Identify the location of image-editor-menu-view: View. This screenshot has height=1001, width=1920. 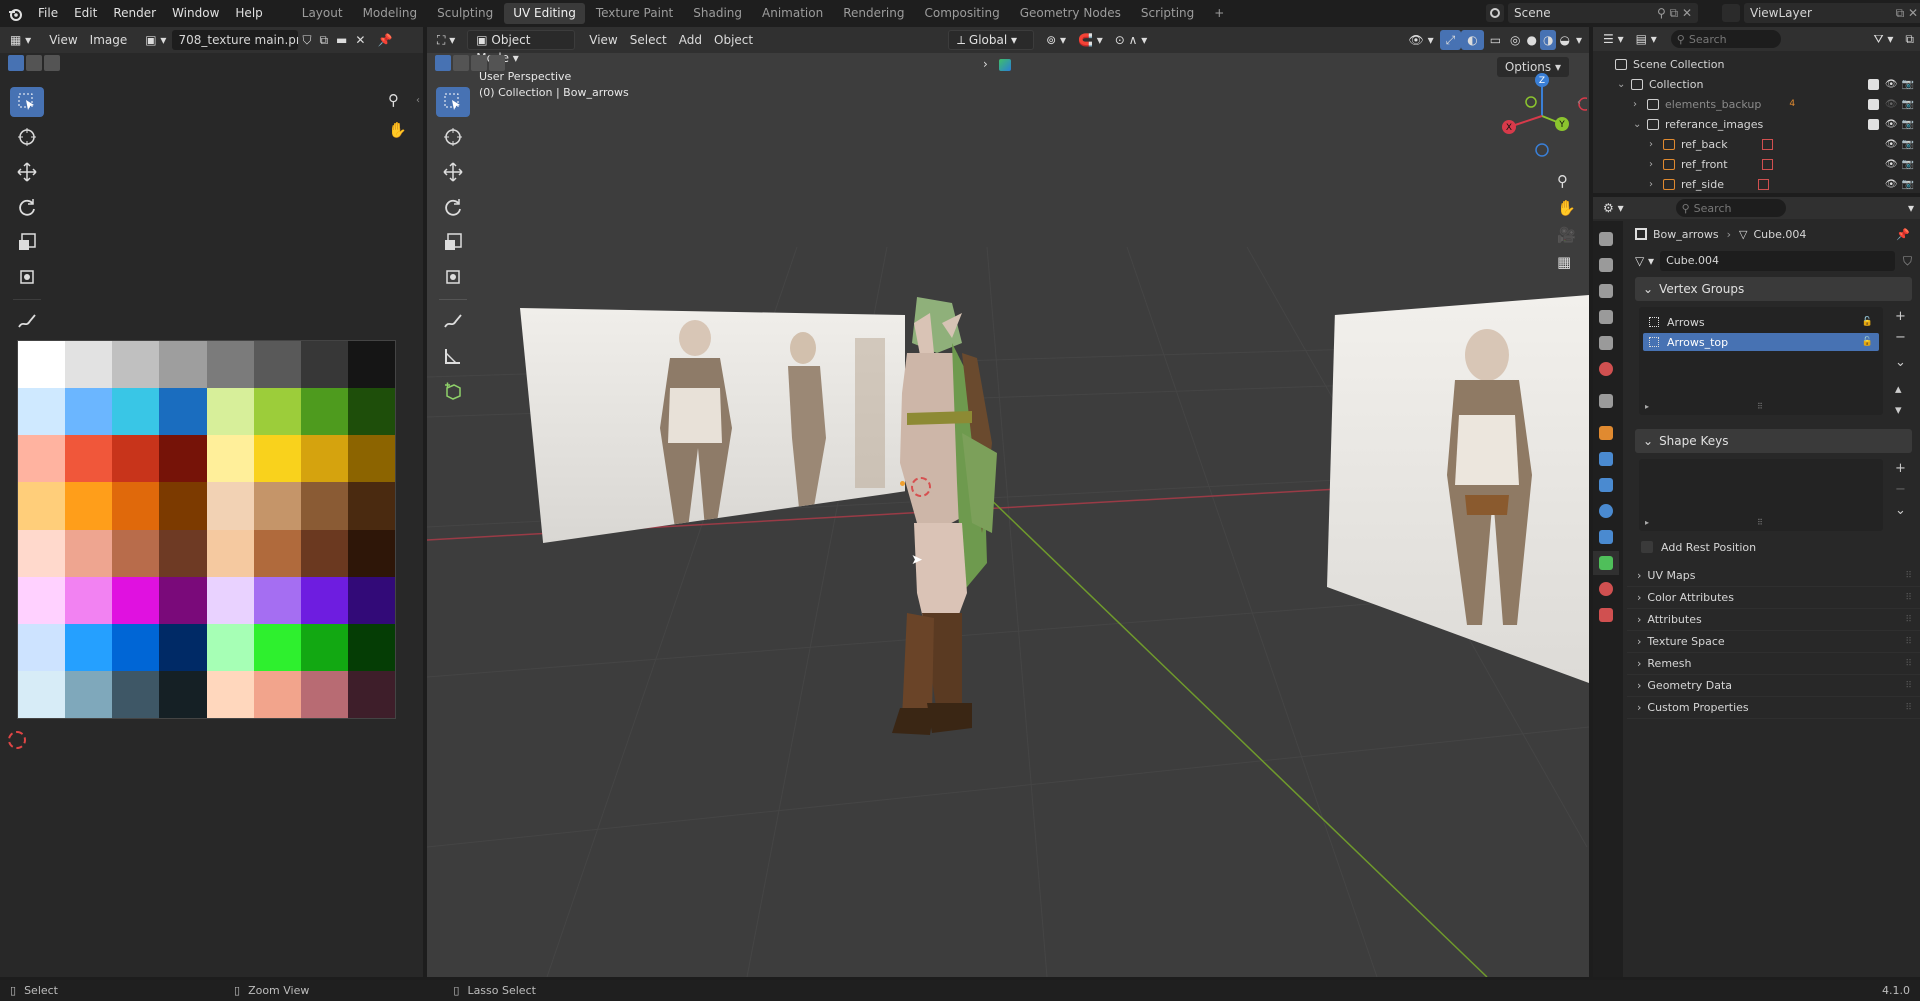
(63, 40).